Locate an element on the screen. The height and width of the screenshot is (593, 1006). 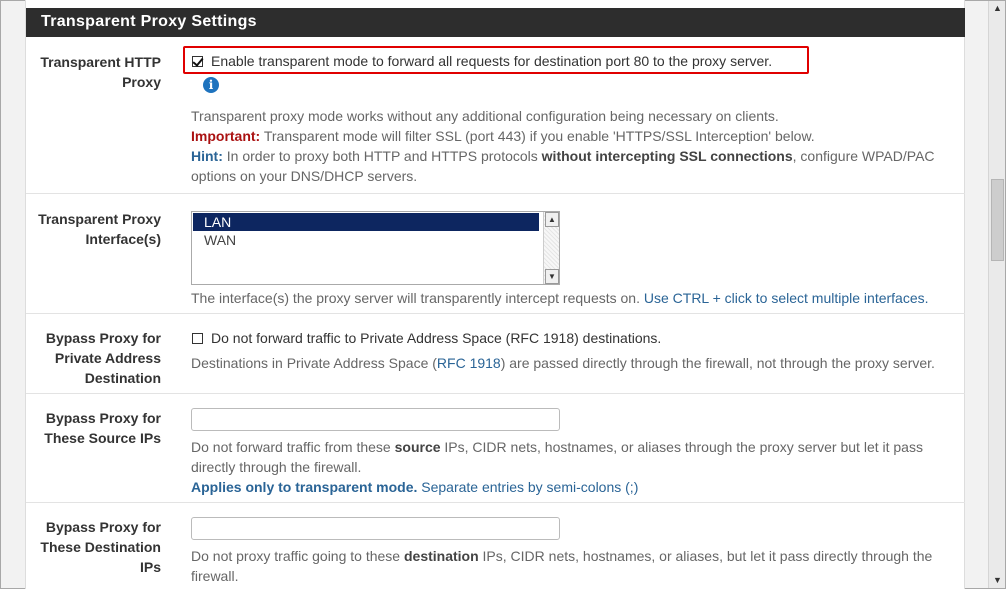
page-scroll-down-icon: ▼ is located at coordinates (997, 580).